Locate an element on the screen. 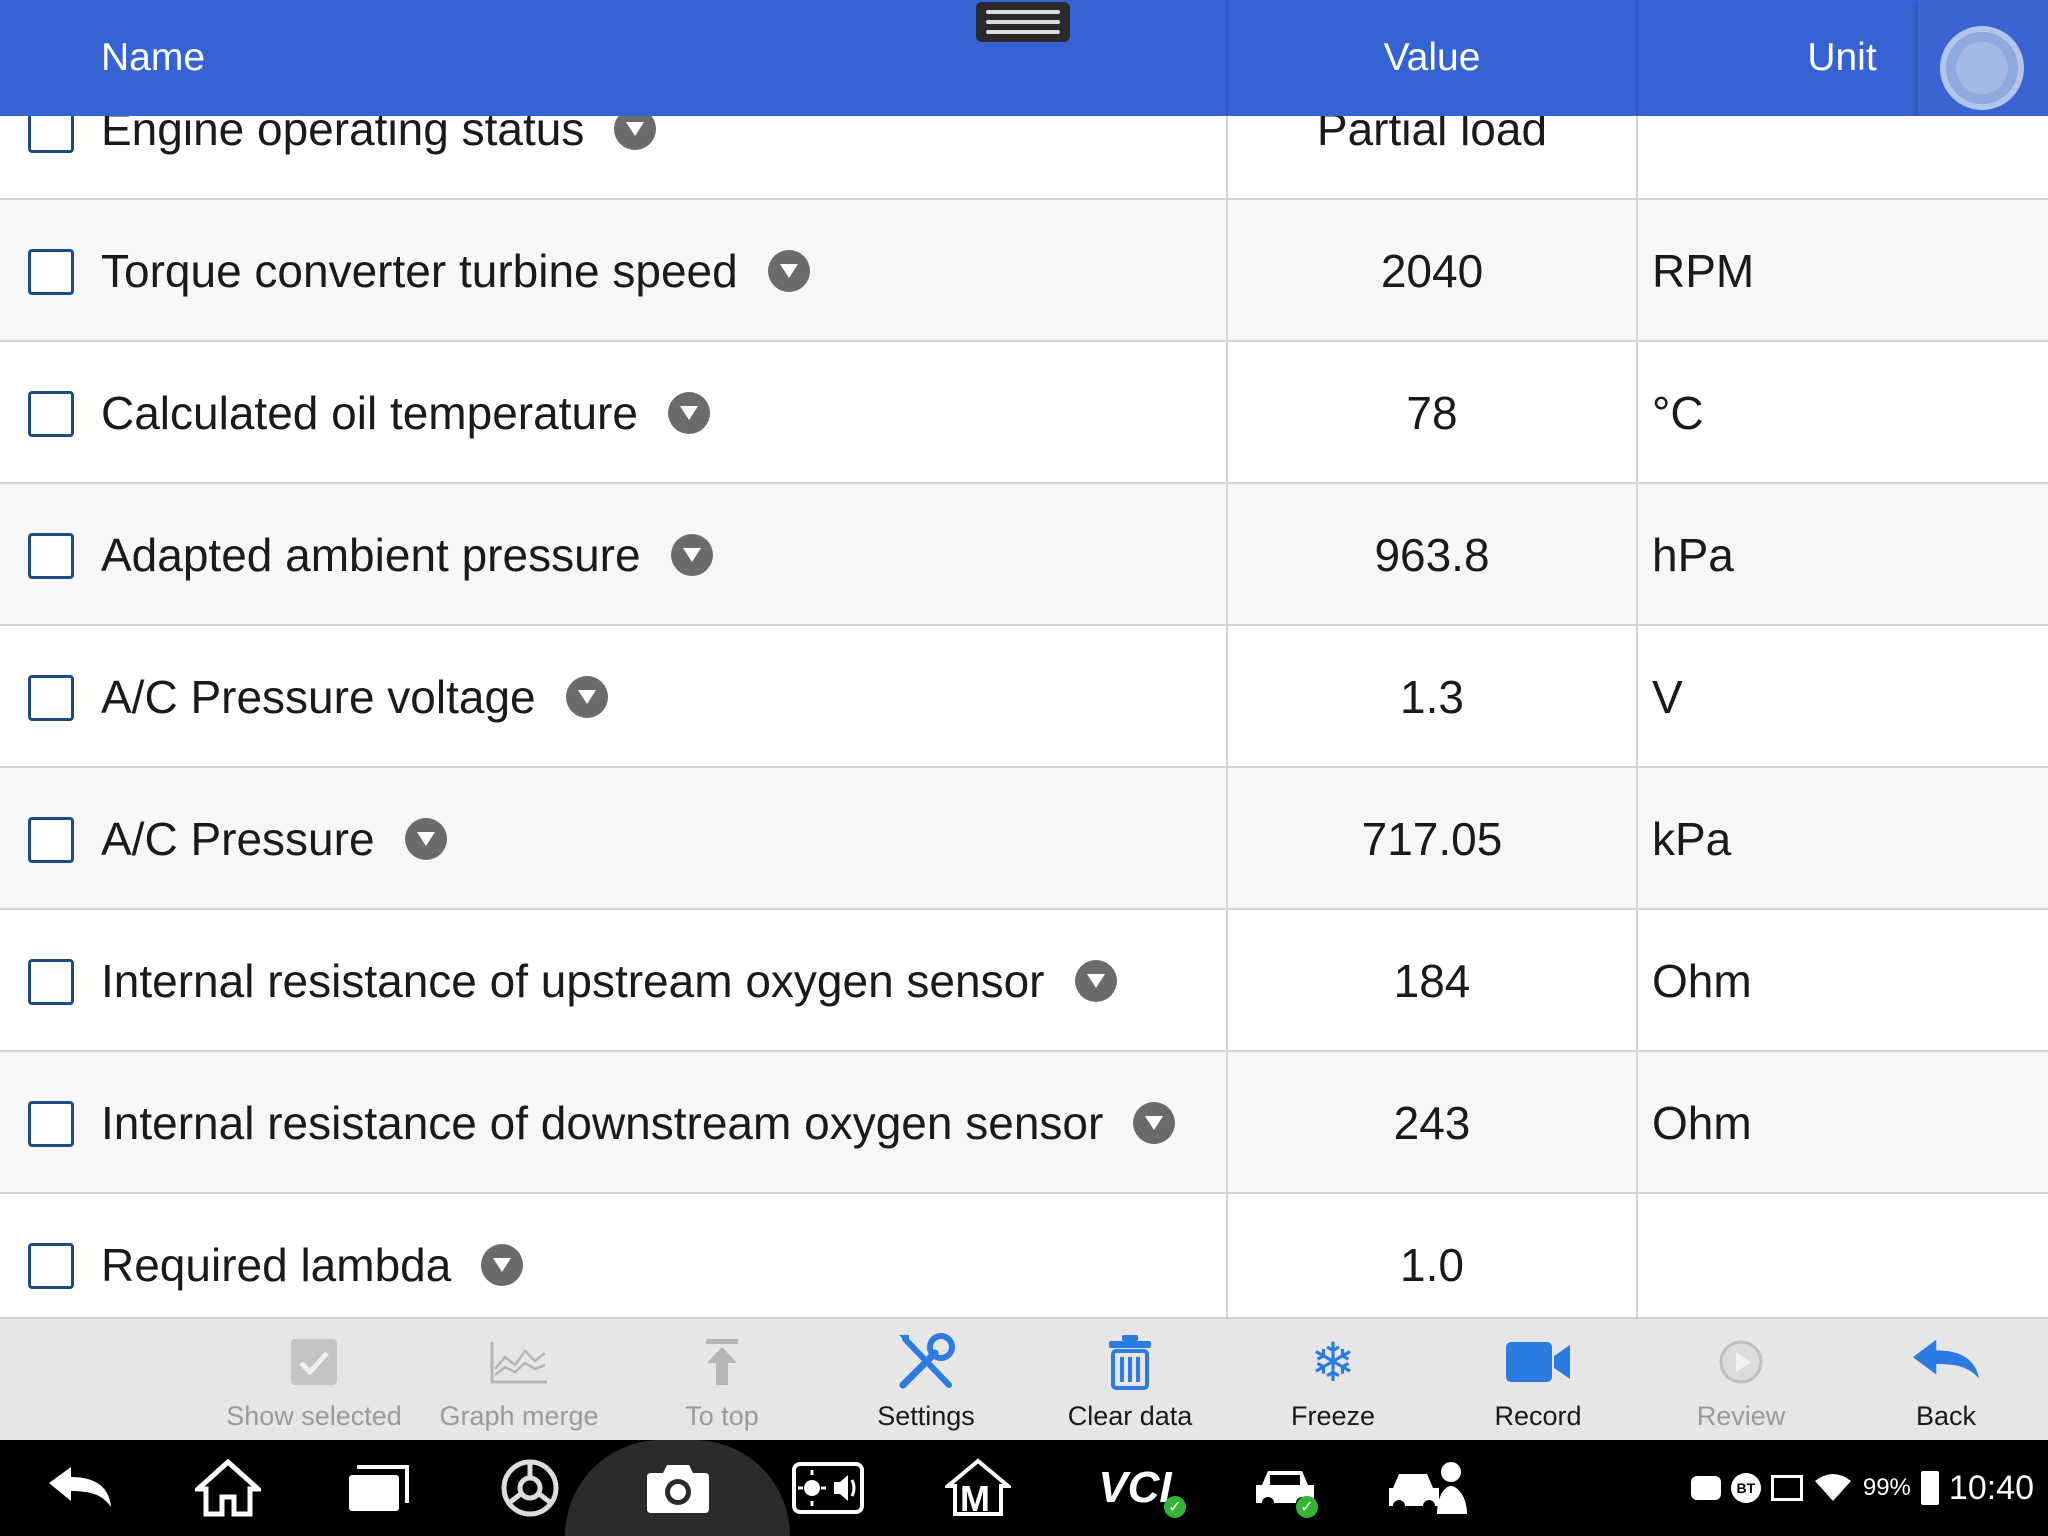  car-check-badge-icon: ✓ is located at coordinates (1307, 1507).